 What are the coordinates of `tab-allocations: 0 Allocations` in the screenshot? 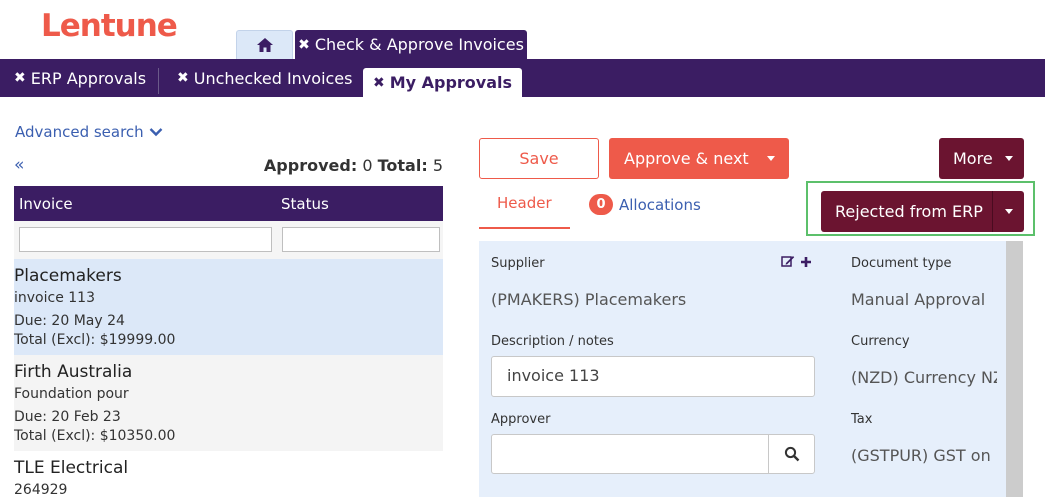 It's located at (645, 204).